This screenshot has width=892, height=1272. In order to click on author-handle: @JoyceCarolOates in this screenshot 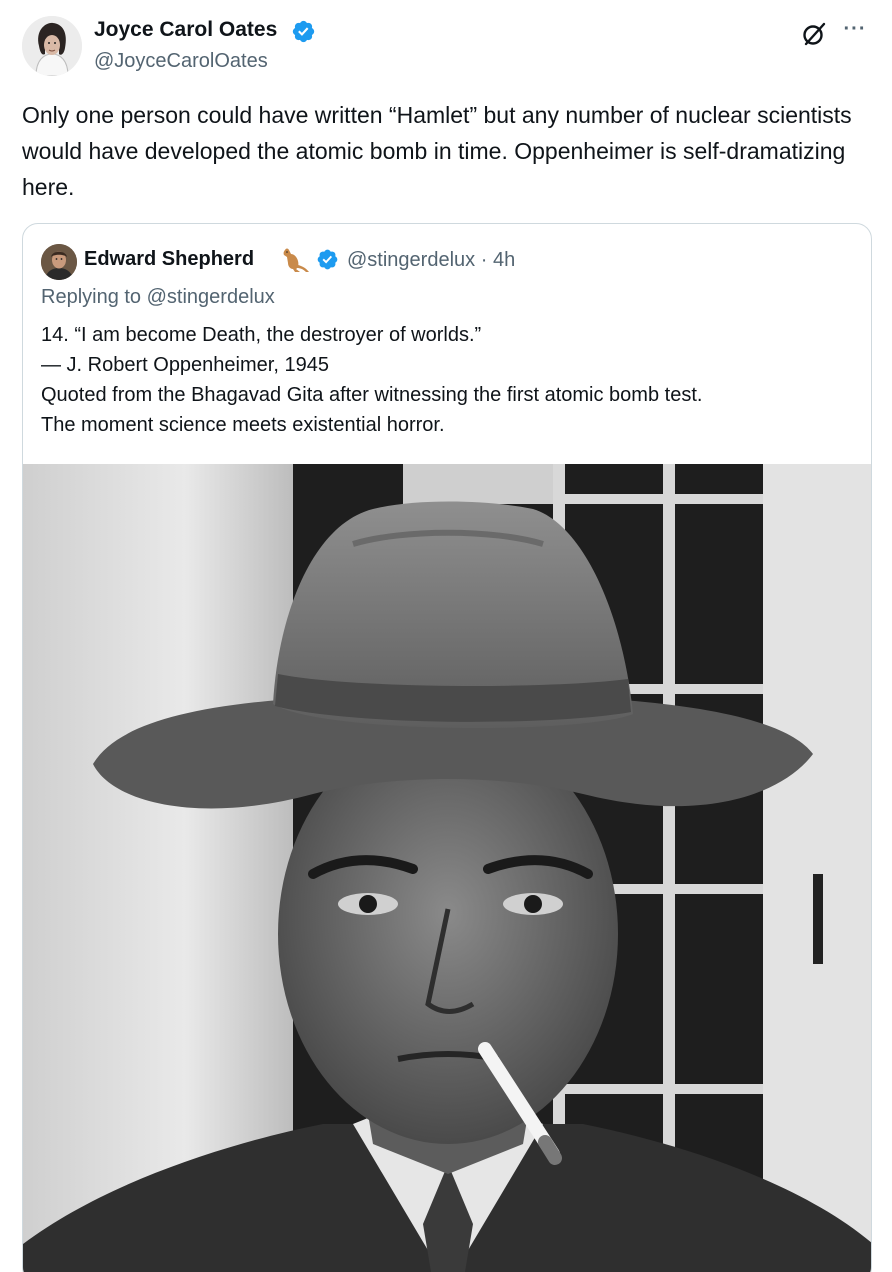, I will do `click(181, 61)`.